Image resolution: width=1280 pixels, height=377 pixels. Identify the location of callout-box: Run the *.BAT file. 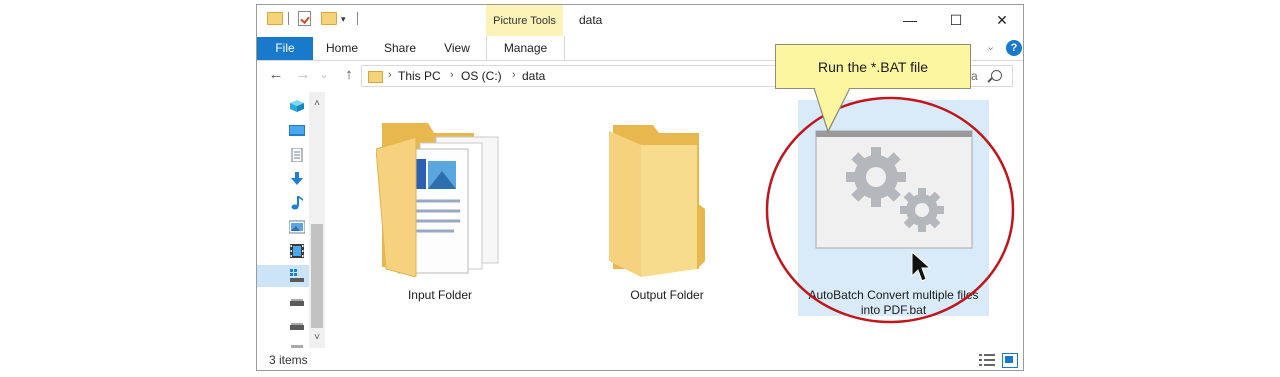
(873, 66).